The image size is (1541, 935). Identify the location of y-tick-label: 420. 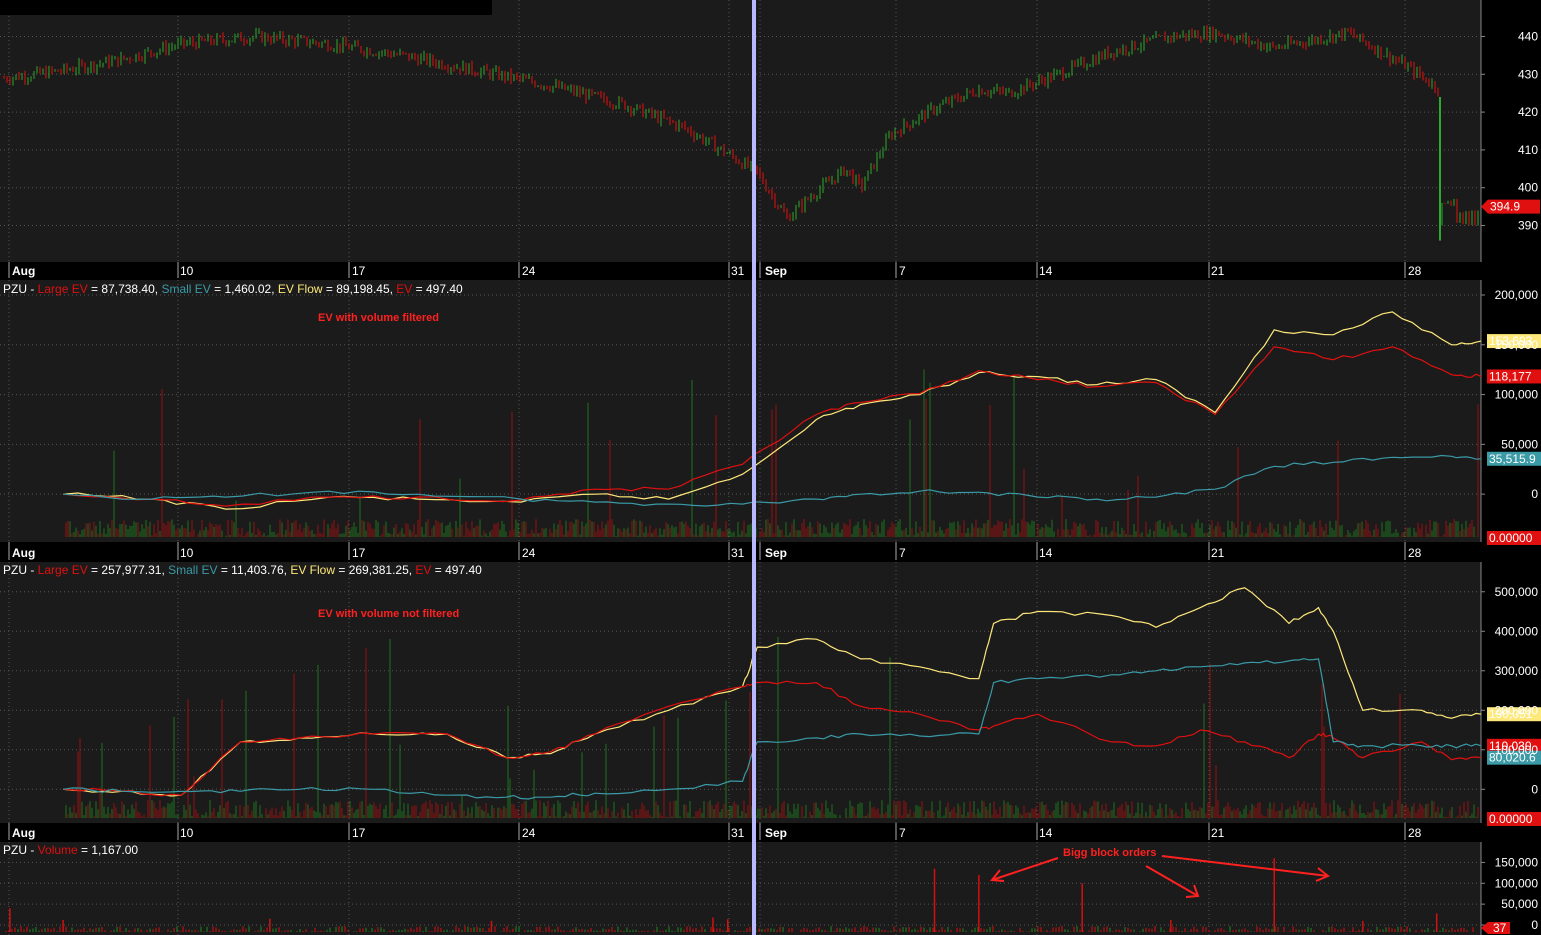
(1528, 112).